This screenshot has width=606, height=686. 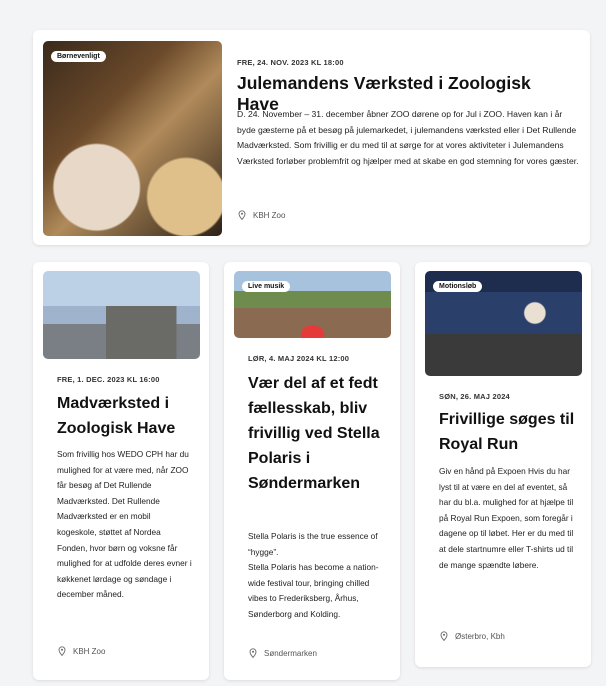 What do you see at coordinates (290, 62) in the screenshot?
I see `event-date: FRE, 24. NOV. 2023 KL 18:00` at bounding box center [290, 62].